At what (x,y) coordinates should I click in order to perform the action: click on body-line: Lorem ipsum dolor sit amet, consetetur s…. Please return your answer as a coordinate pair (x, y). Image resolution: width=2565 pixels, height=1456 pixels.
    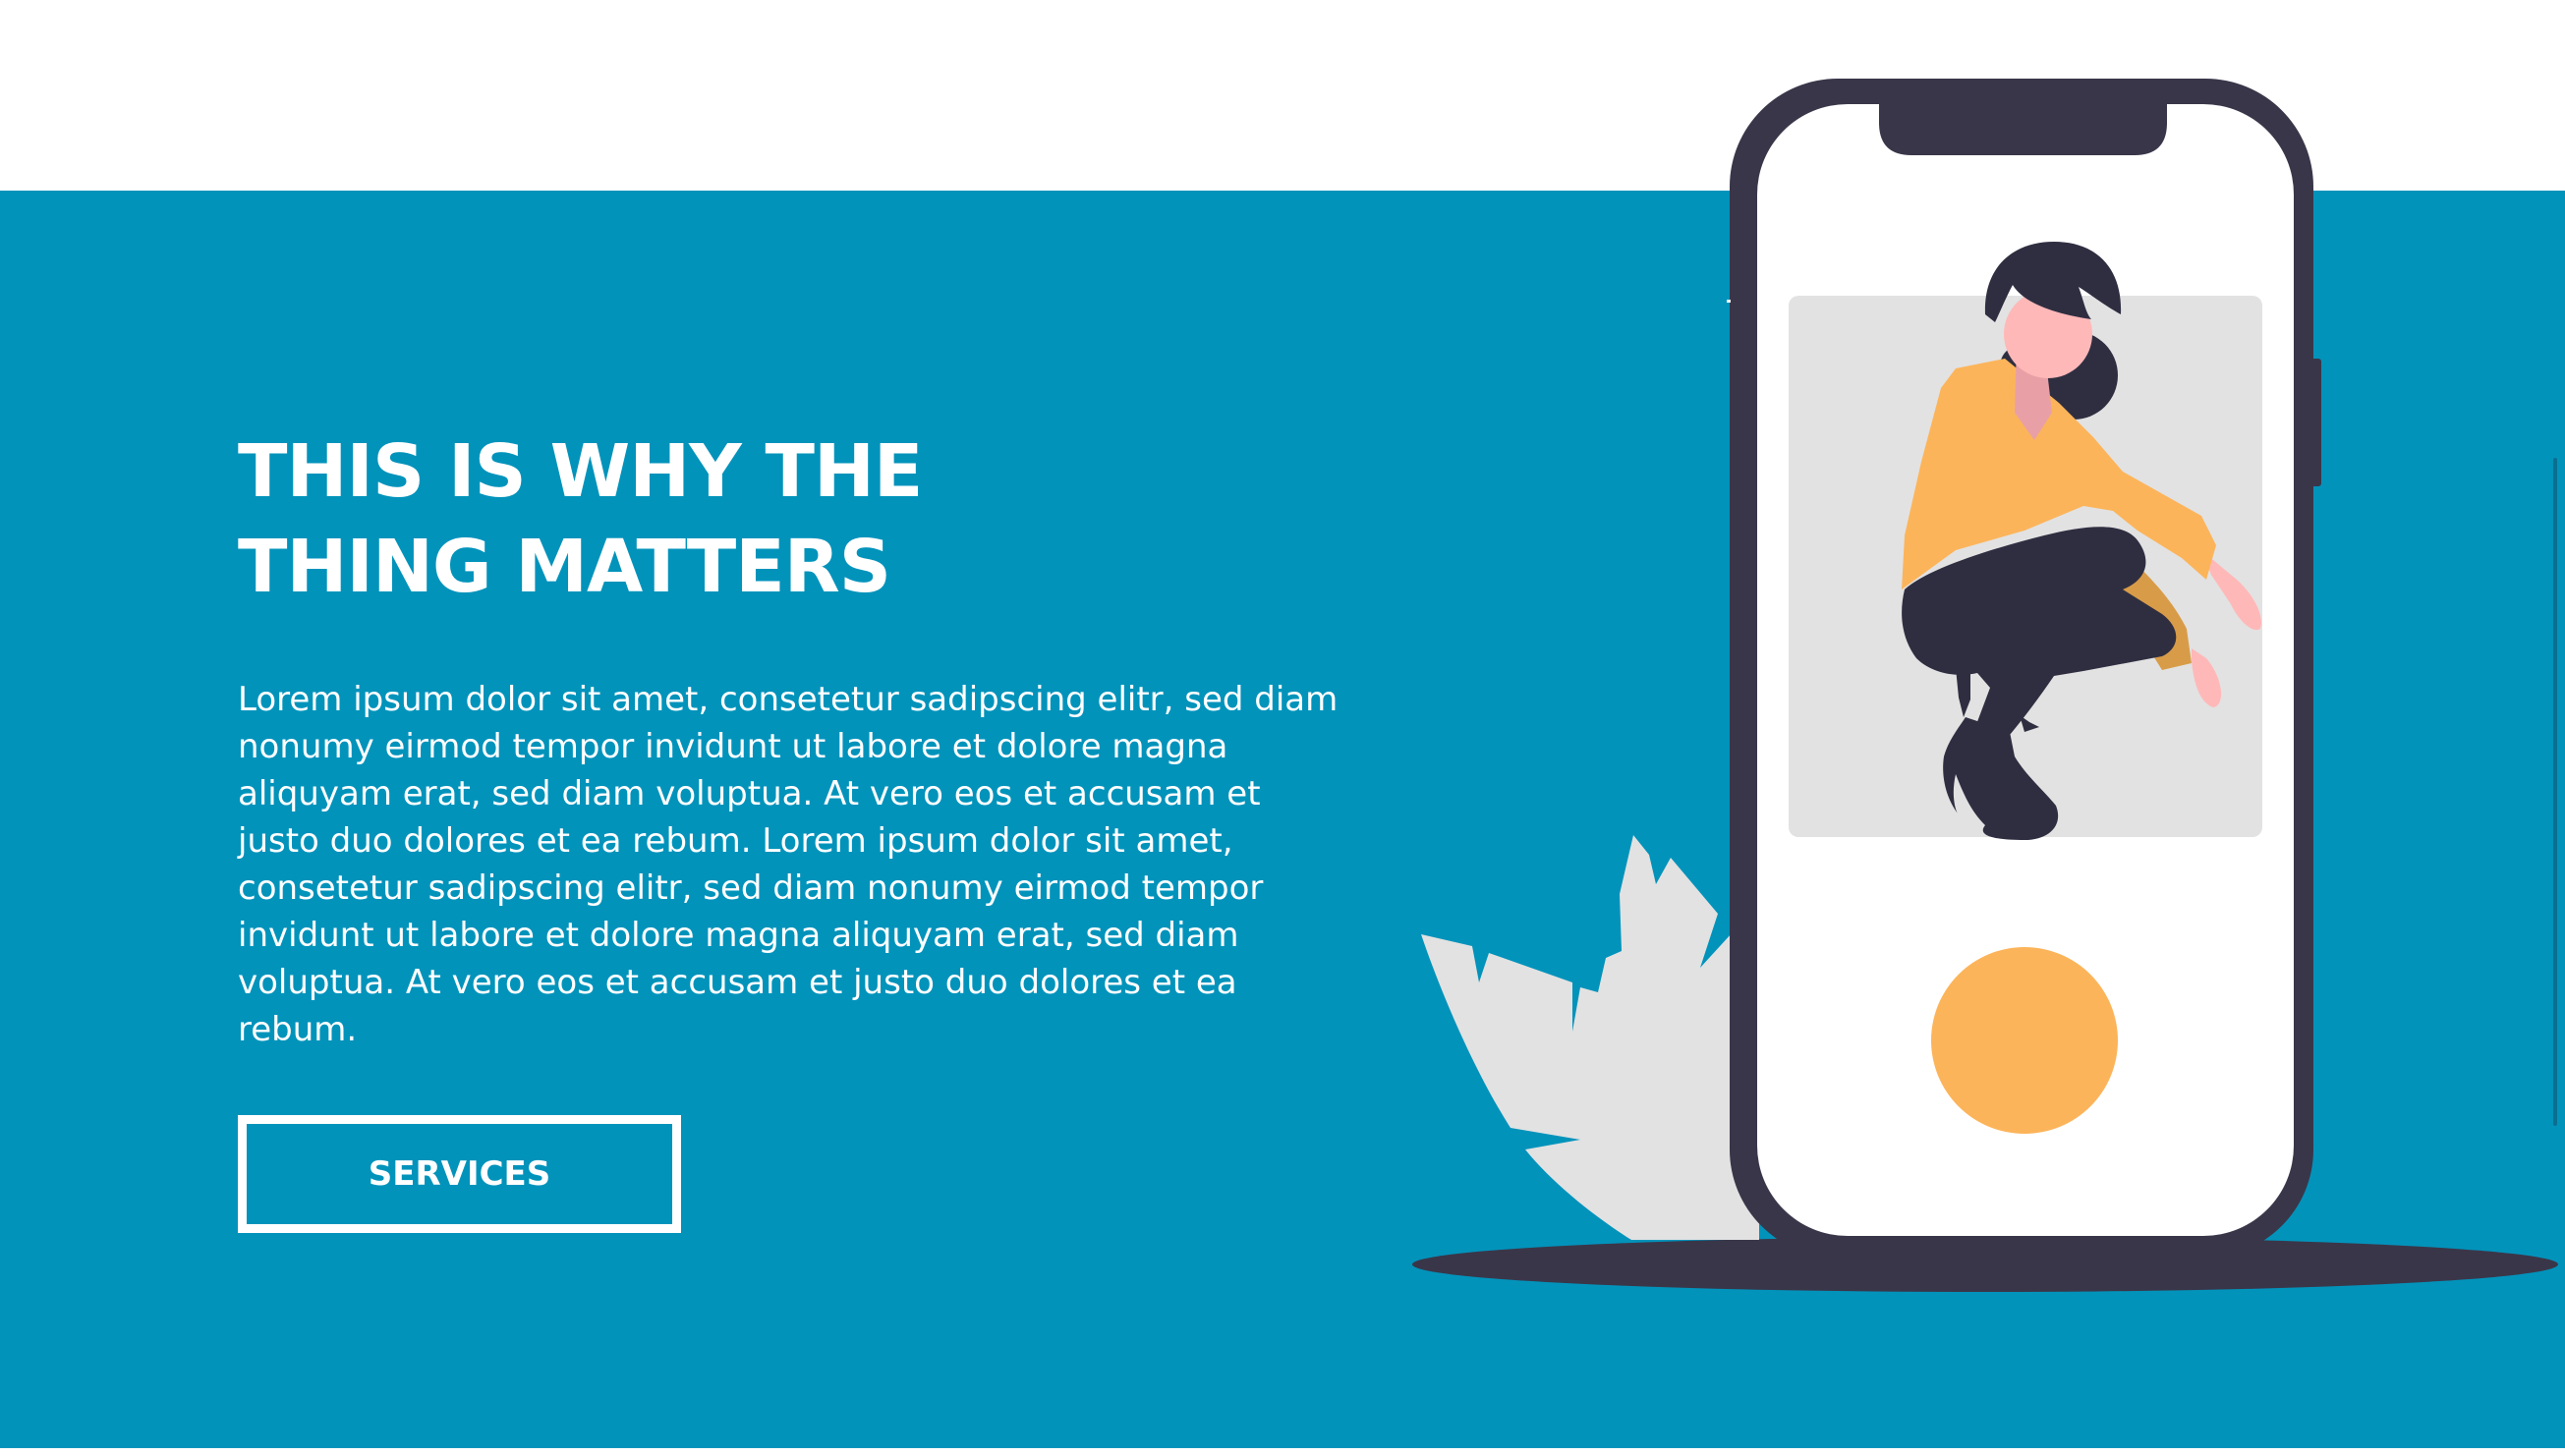
    Looking at the image, I should click on (788, 699).